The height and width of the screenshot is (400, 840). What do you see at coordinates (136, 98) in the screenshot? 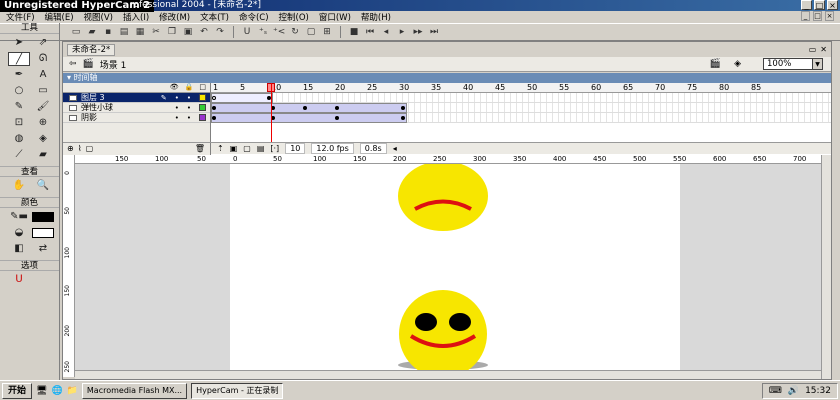
I see `layer-row: 图层 3 ✎ • •` at bounding box center [136, 98].